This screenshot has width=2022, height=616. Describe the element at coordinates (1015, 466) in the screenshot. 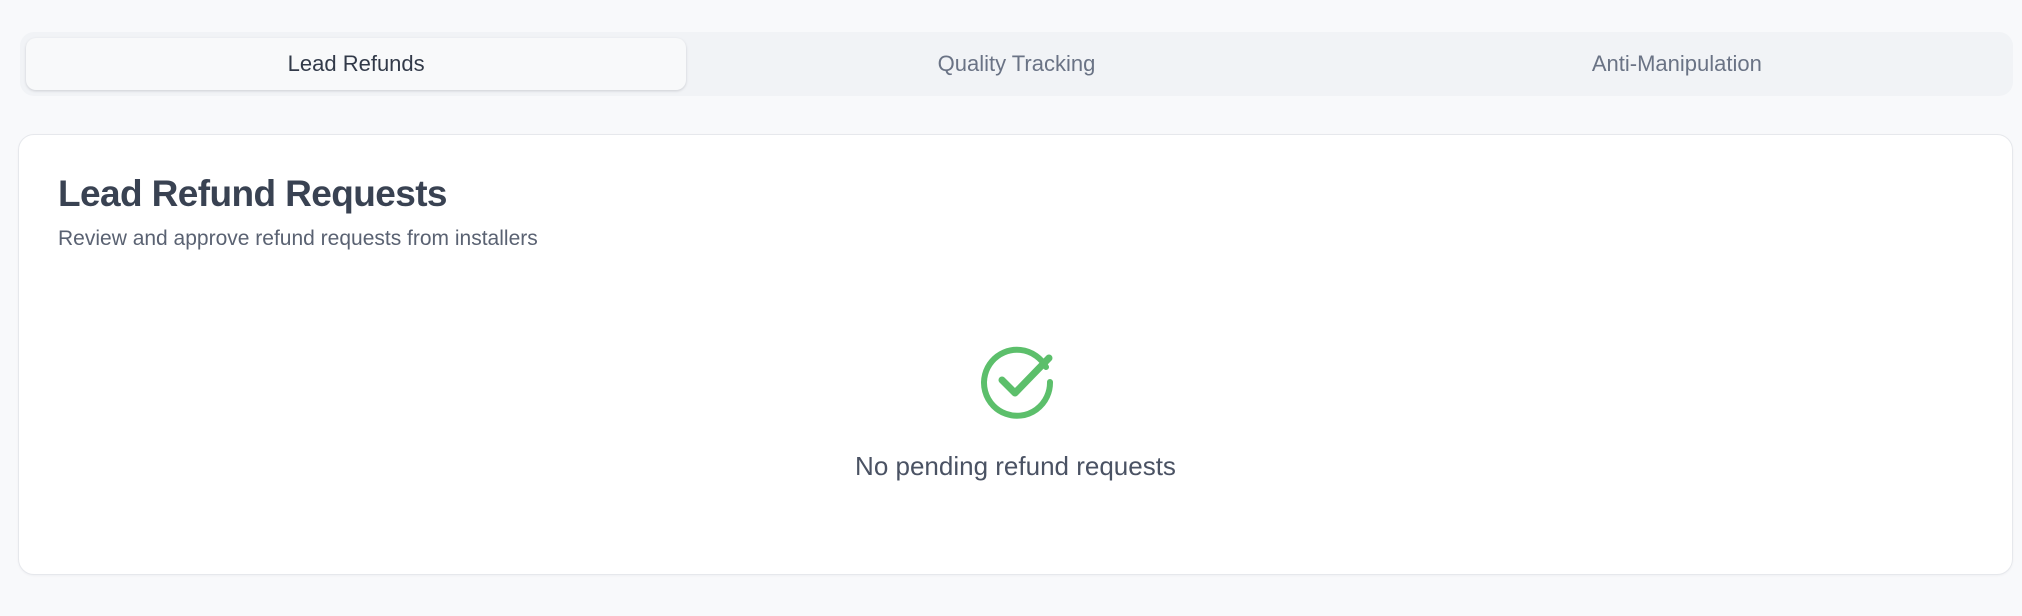

I see `empty-state-message: No pending refund requests` at that location.